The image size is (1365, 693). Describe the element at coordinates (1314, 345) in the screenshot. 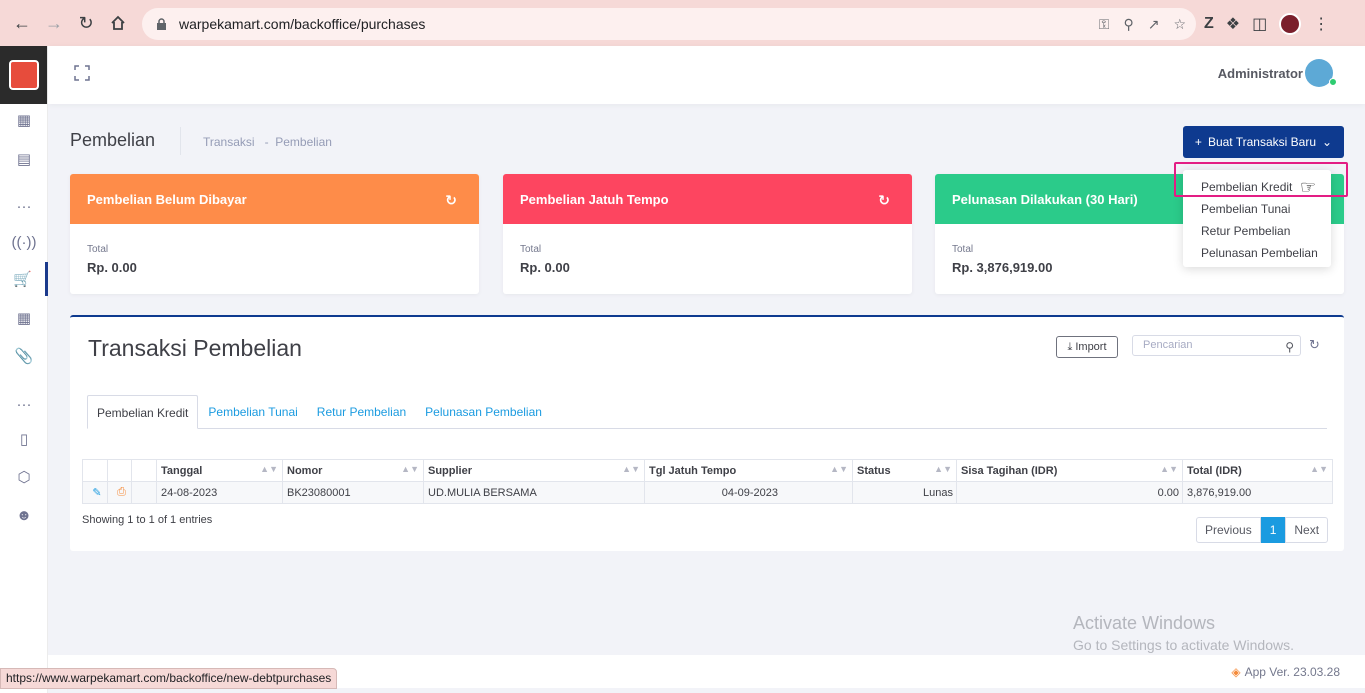

I see `reload-table-icon: ↻` at that location.